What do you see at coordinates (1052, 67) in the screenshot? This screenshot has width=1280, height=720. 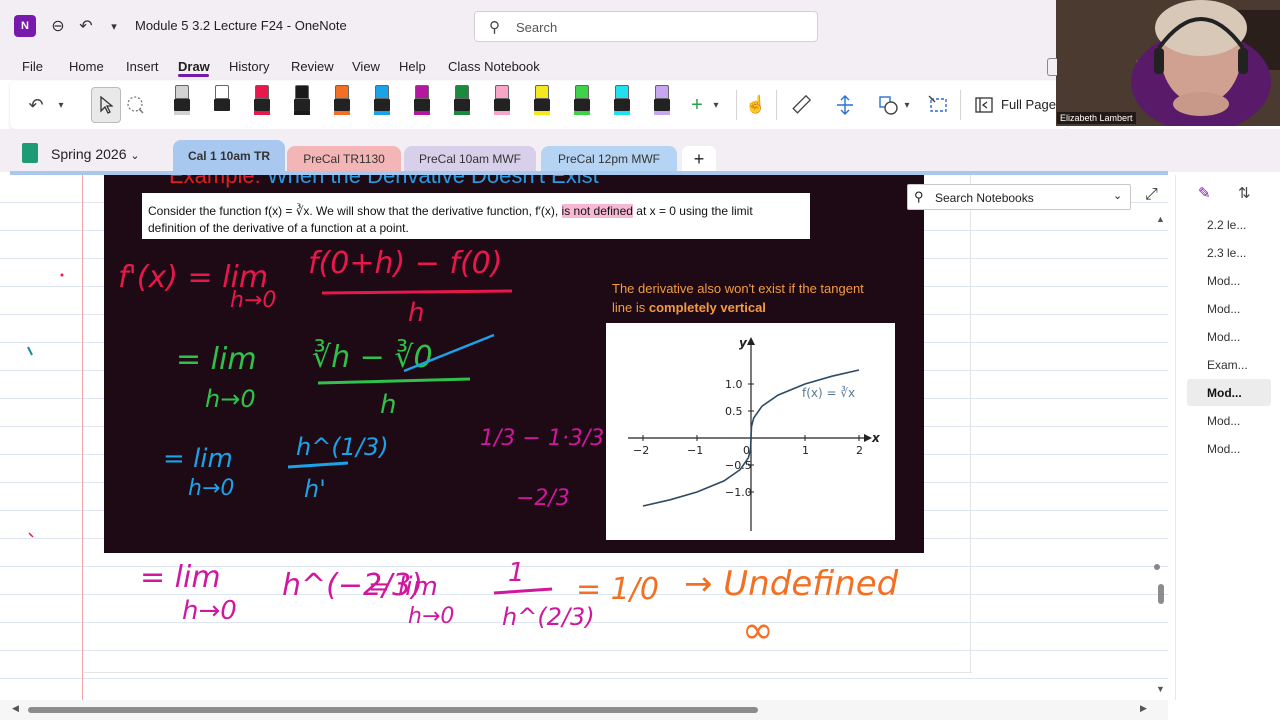 I see `ribbon-overflow-edge` at bounding box center [1052, 67].